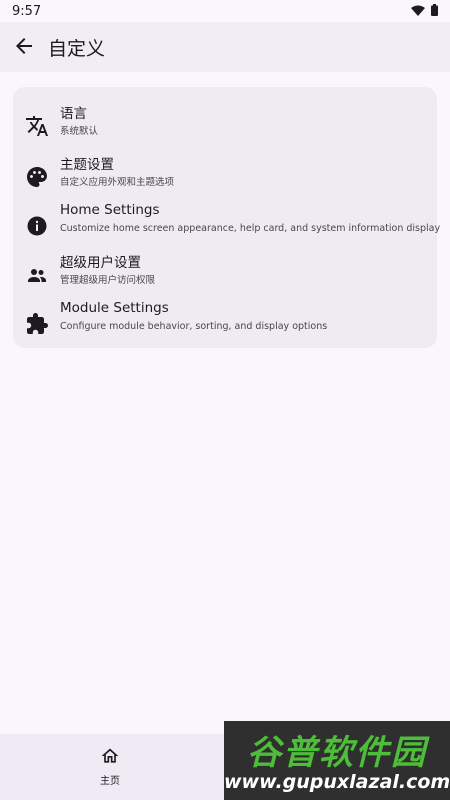  I want to click on home-icon, so click(110, 755).